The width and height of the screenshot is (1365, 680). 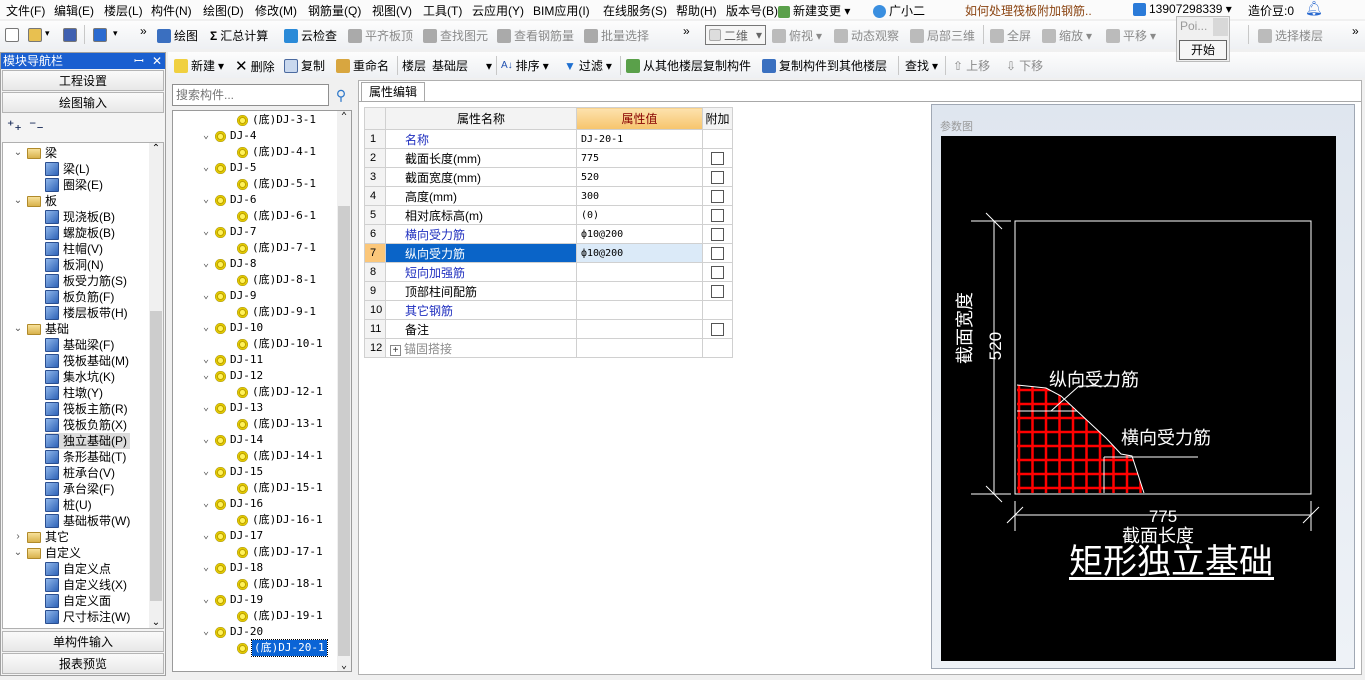 I want to click on component-group: ⌄ DJ-20, so click(x=232, y=632).